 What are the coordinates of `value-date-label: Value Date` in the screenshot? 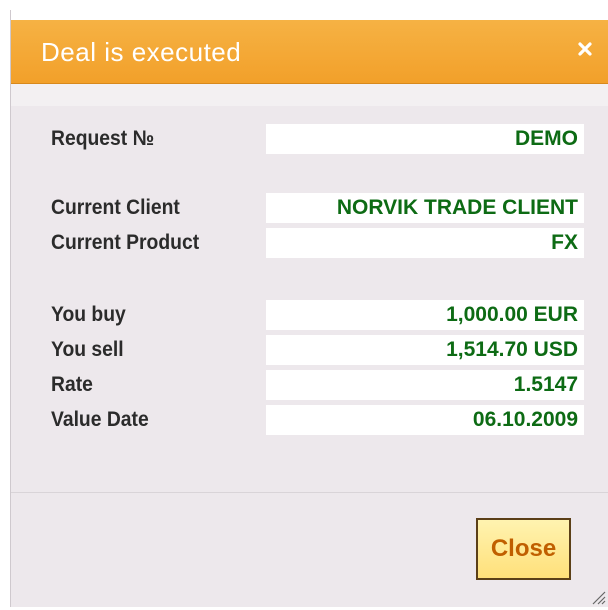 It's located at (100, 419).